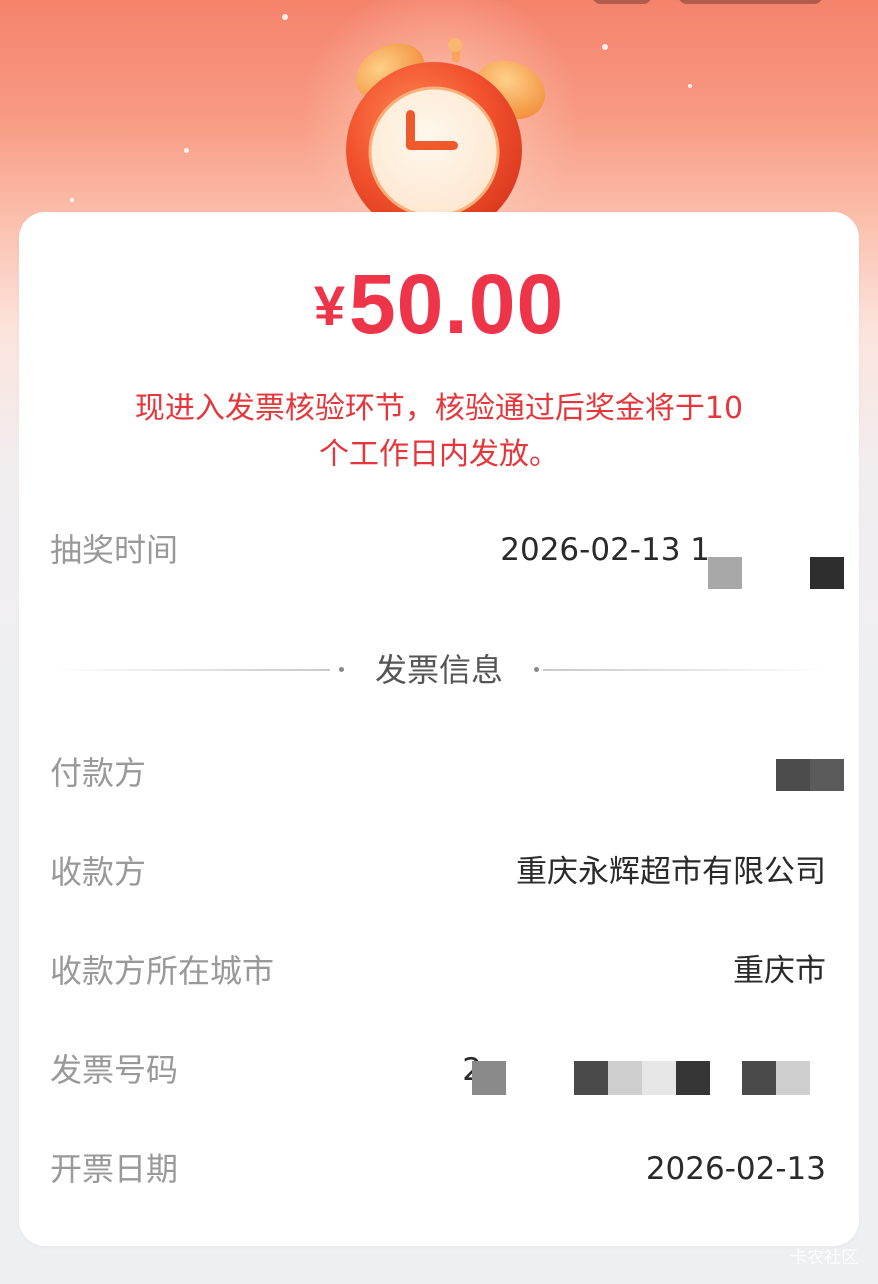 The height and width of the screenshot is (1284, 878). What do you see at coordinates (536, 669) in the screenshot?
I see `divider-dot` at bounding box center [536, 669].